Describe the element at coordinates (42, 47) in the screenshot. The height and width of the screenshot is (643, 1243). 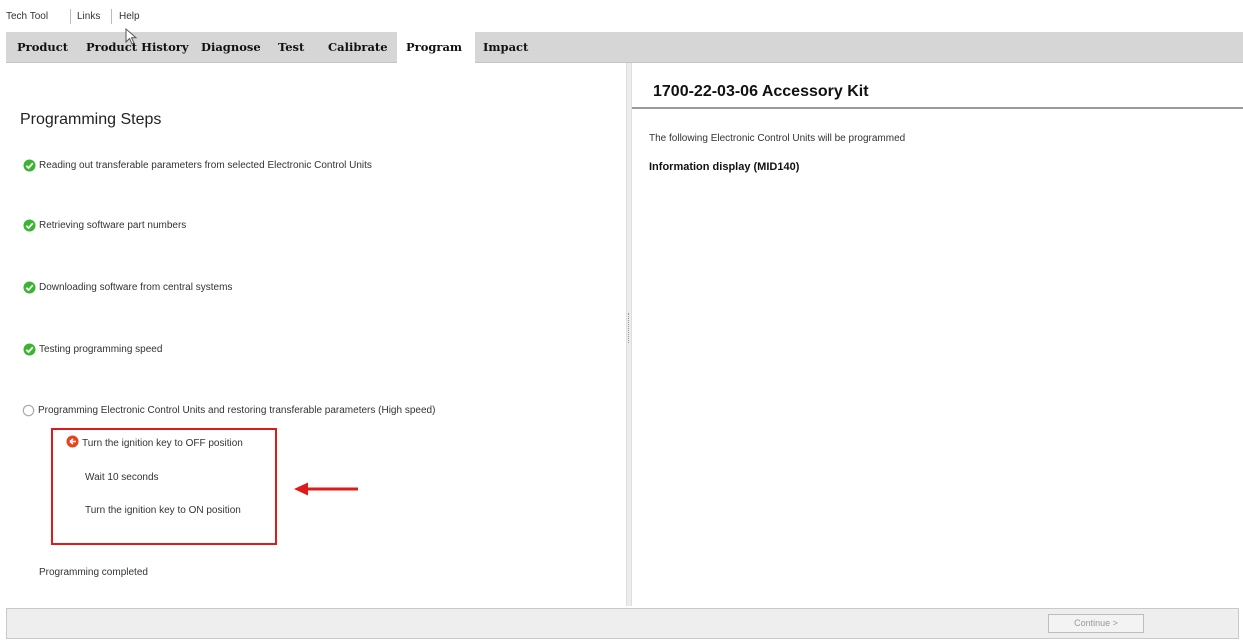
I see `tab-product: Product` at that location.